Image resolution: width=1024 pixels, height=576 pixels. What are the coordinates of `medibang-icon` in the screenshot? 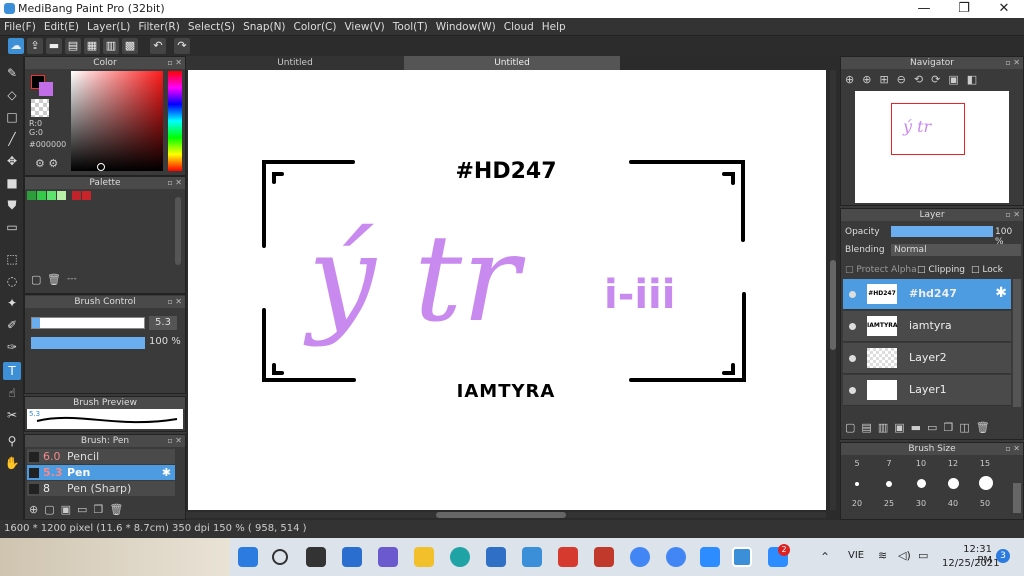 It's located at (742, 557).